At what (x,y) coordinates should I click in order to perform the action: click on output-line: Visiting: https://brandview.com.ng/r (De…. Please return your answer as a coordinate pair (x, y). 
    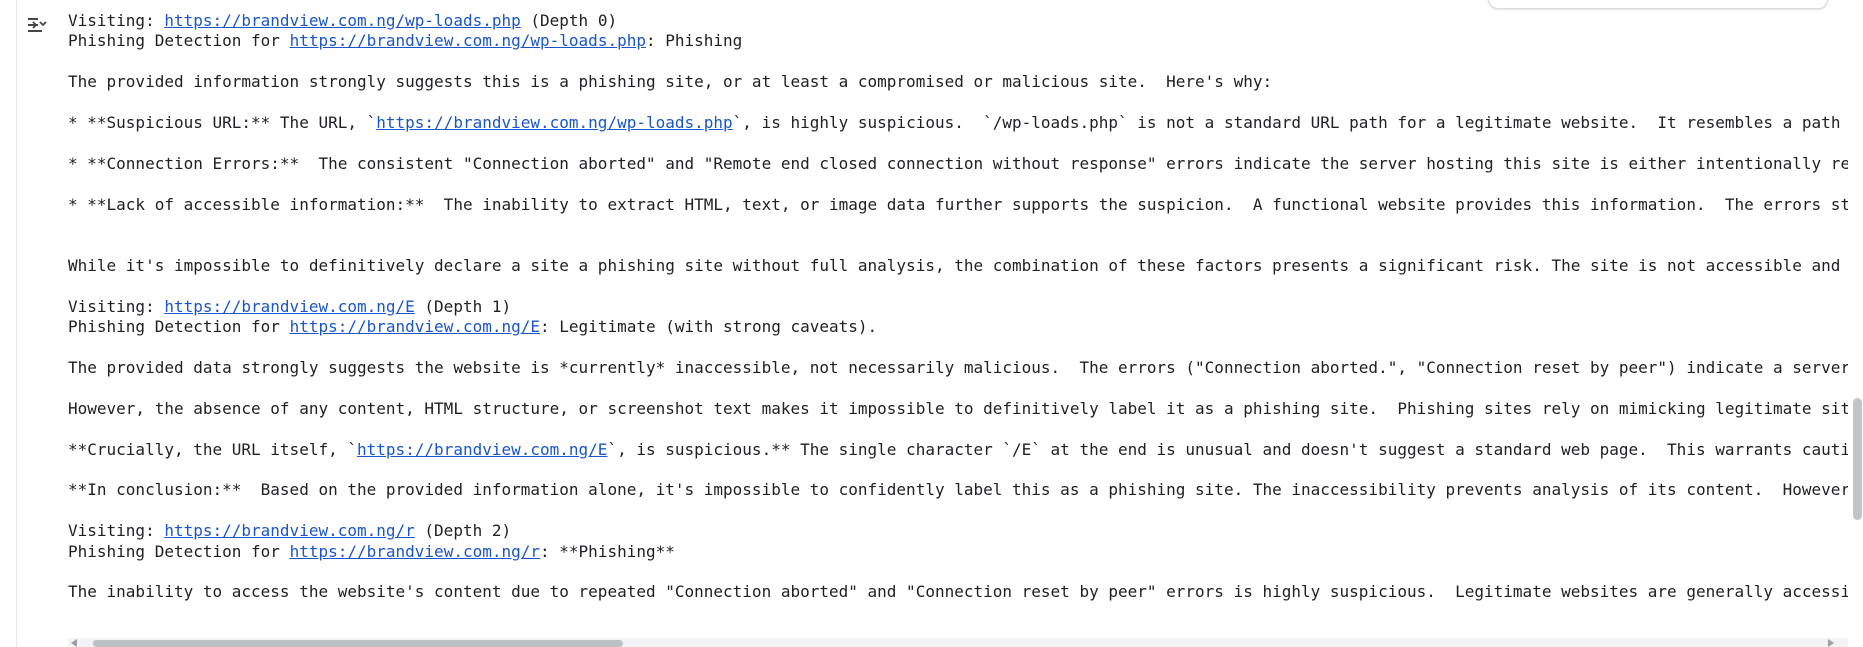
    Looking at the image, I should click on (958, 531).